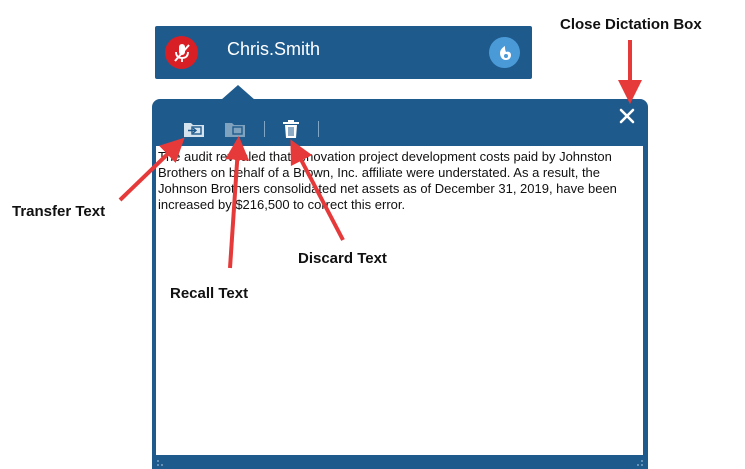 The image size is (745, 469). What do you see at coordinates (631, 24) in the screenshot?
I see `close-annotation: Close Dictation Box` at bounding box center [631, 24].